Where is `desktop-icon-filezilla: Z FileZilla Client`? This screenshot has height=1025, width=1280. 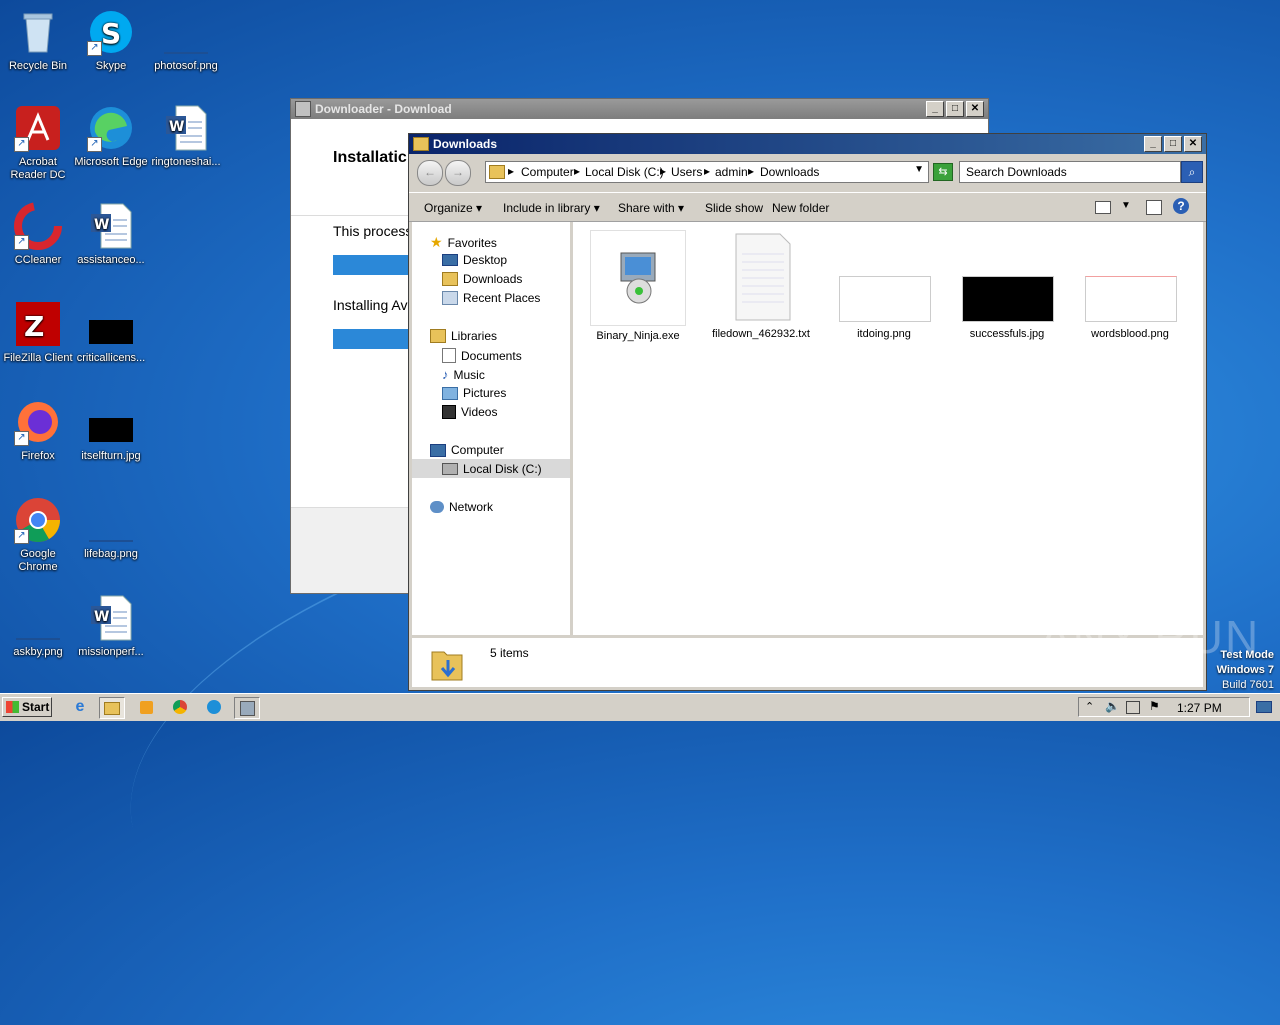 desktop-icon-filezilla: Z FileZilla Client is located at coordinates (38, 332).